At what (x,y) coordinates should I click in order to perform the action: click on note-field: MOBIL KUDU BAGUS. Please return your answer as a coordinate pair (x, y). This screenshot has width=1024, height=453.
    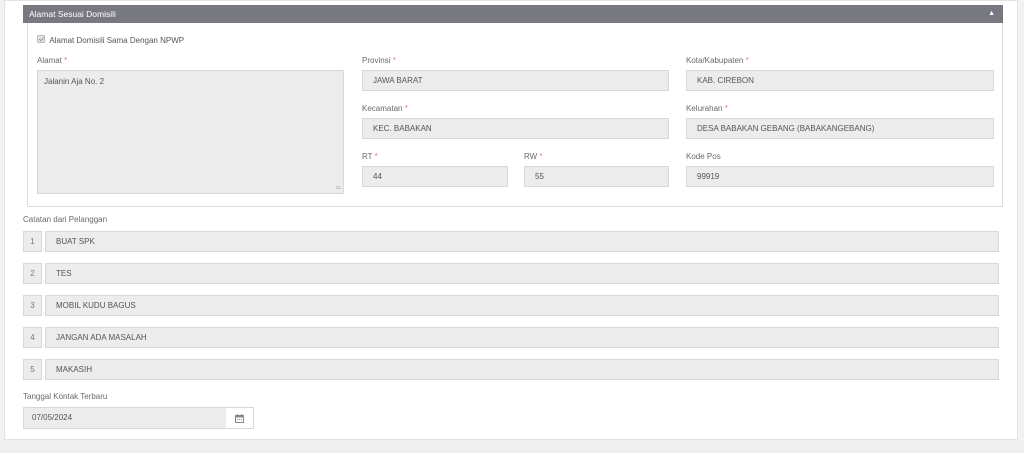
    Looking at the image, I should click on (522, 305).